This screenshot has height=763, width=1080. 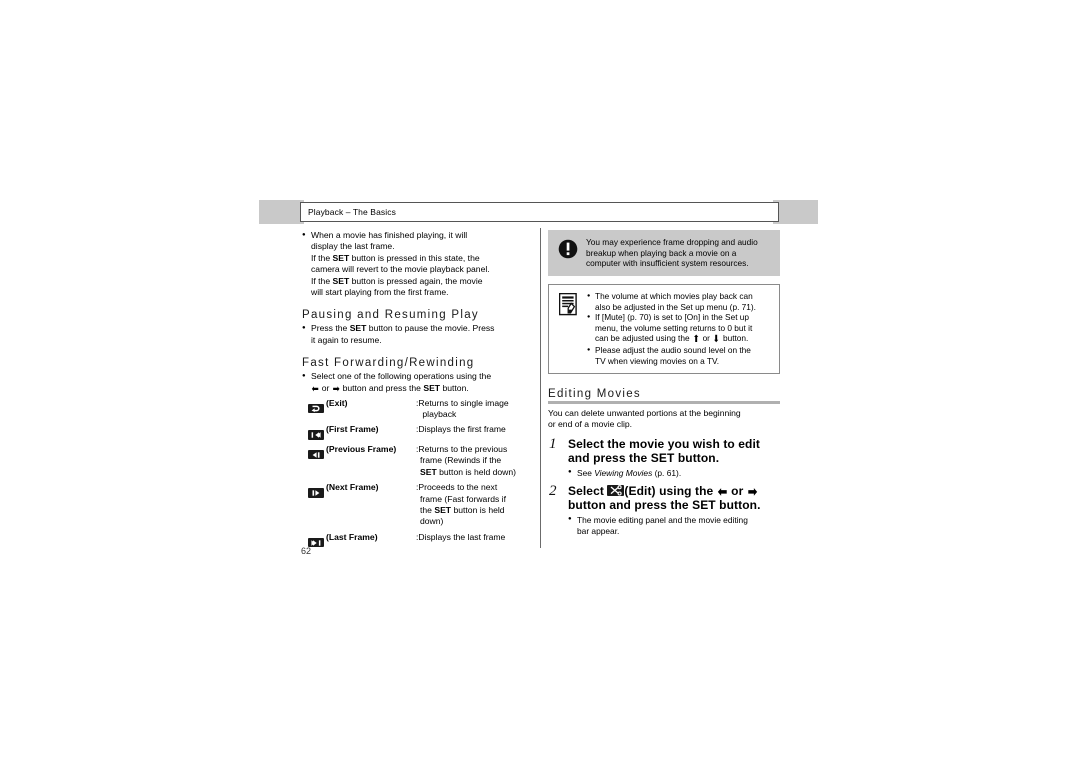 What do you see at coordinates (315, 389) in the screenshot?
I see `left-arrow-icon: ⬅` at bounding box center [315, 389].